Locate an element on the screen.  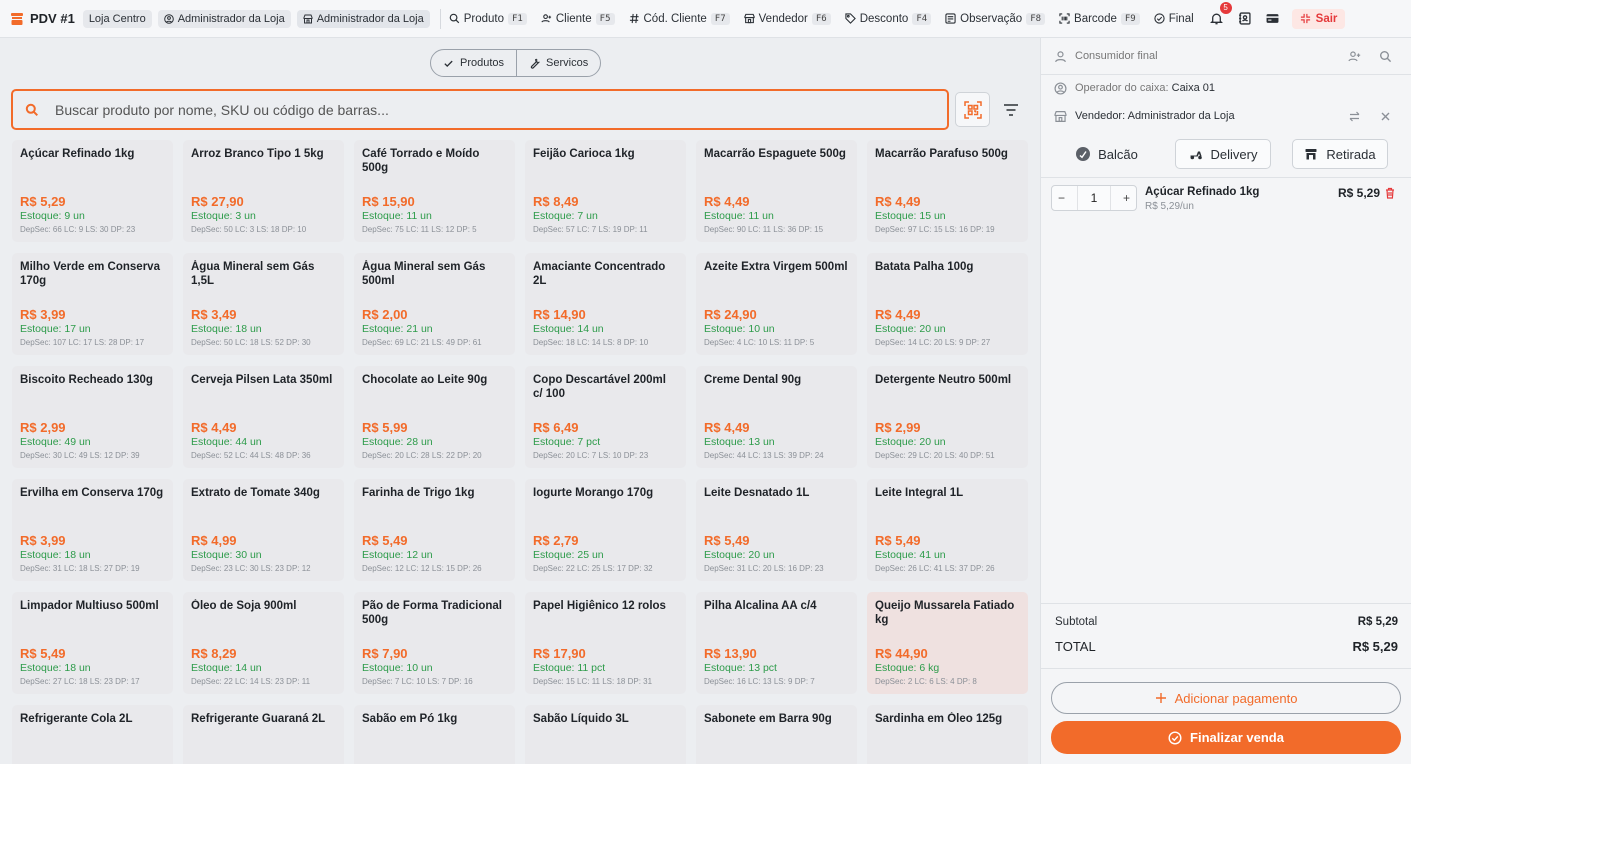
customer-name: Consumidor final is located at coordinates (1116, 56).